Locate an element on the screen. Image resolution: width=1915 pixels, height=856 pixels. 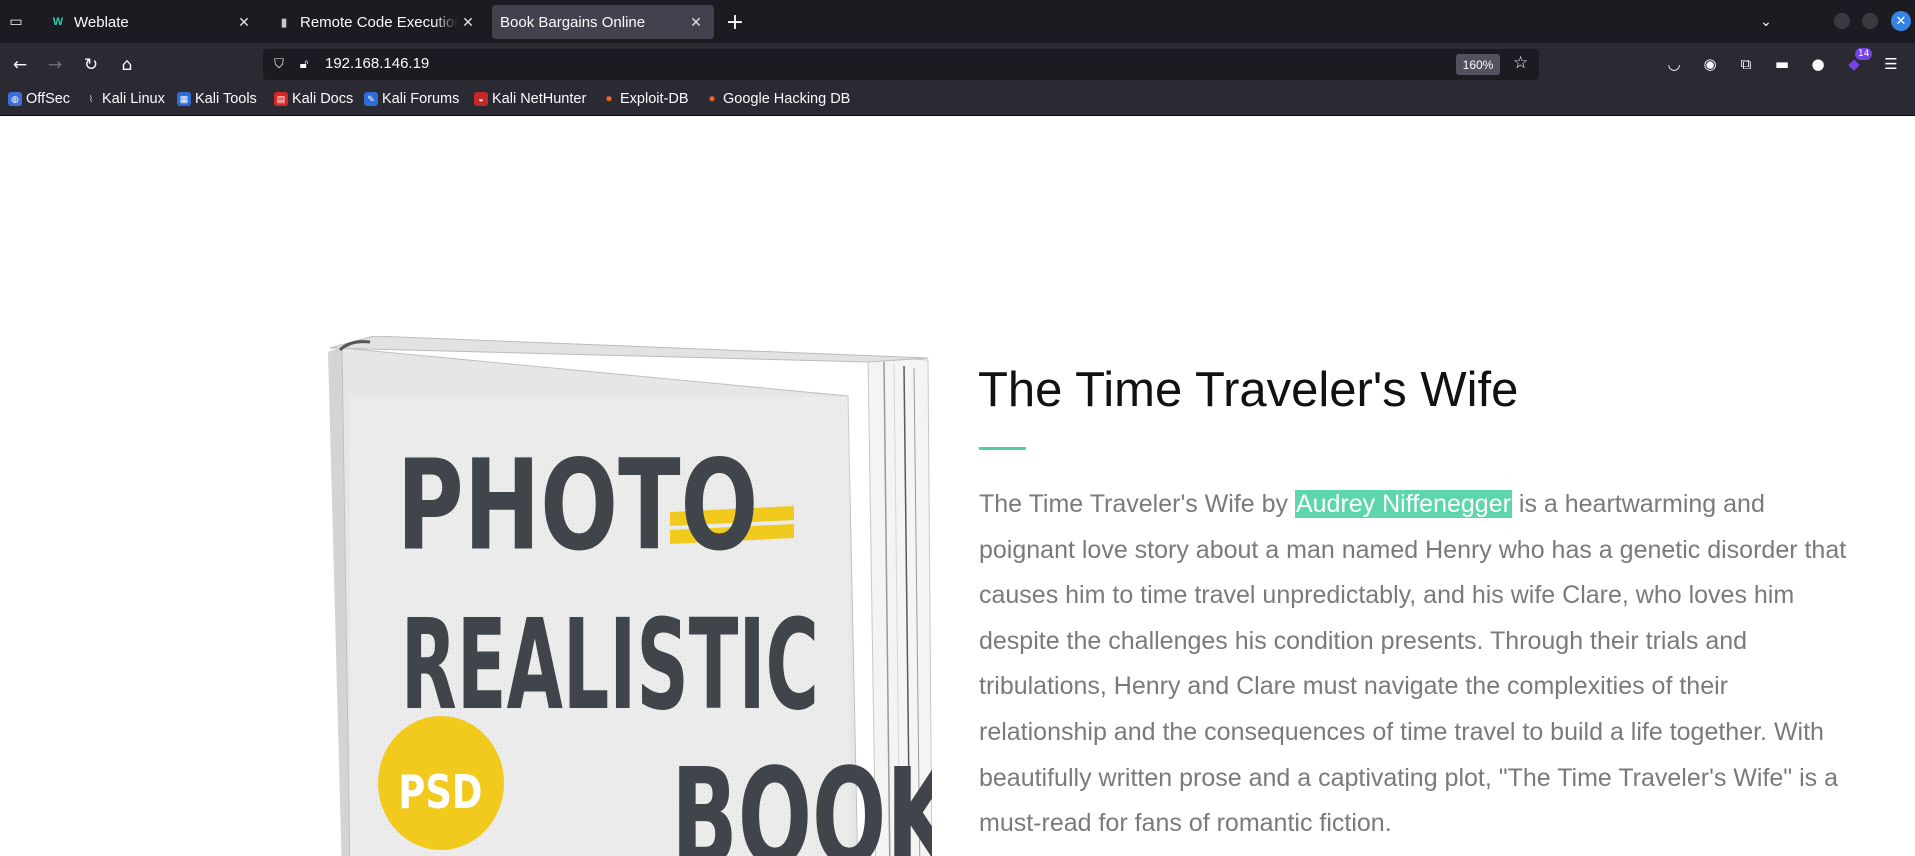
bookmark-label: Kali Linux is located at coordinates (133, 99).